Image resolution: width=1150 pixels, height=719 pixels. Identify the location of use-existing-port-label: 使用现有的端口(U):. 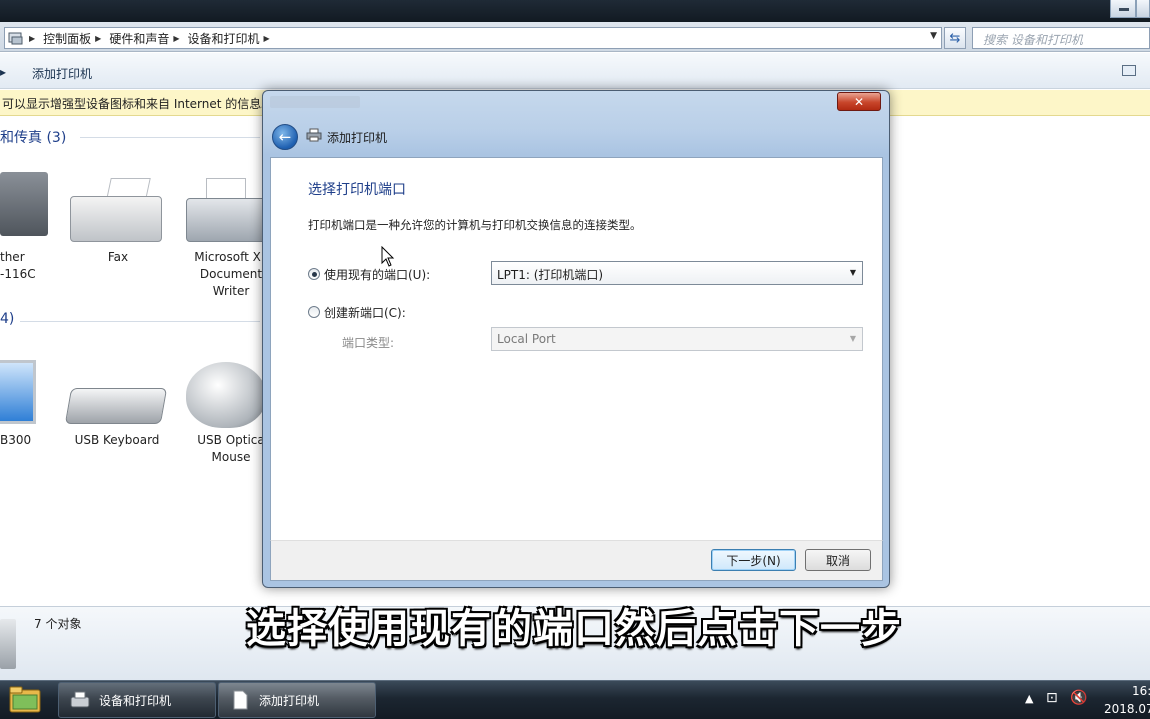
(377, 274).